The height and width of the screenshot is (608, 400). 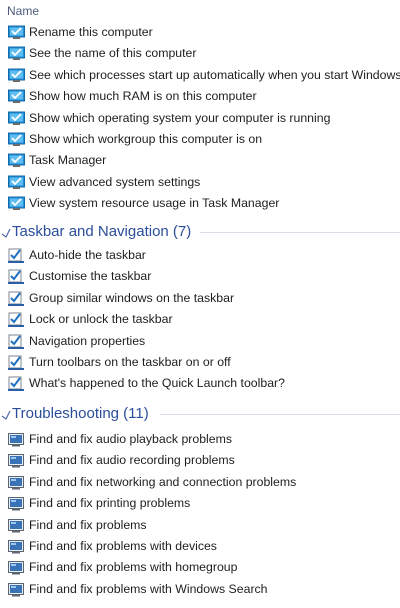 I want to click on list-item: Find and fix printing problems, so click(x=200, y=503).